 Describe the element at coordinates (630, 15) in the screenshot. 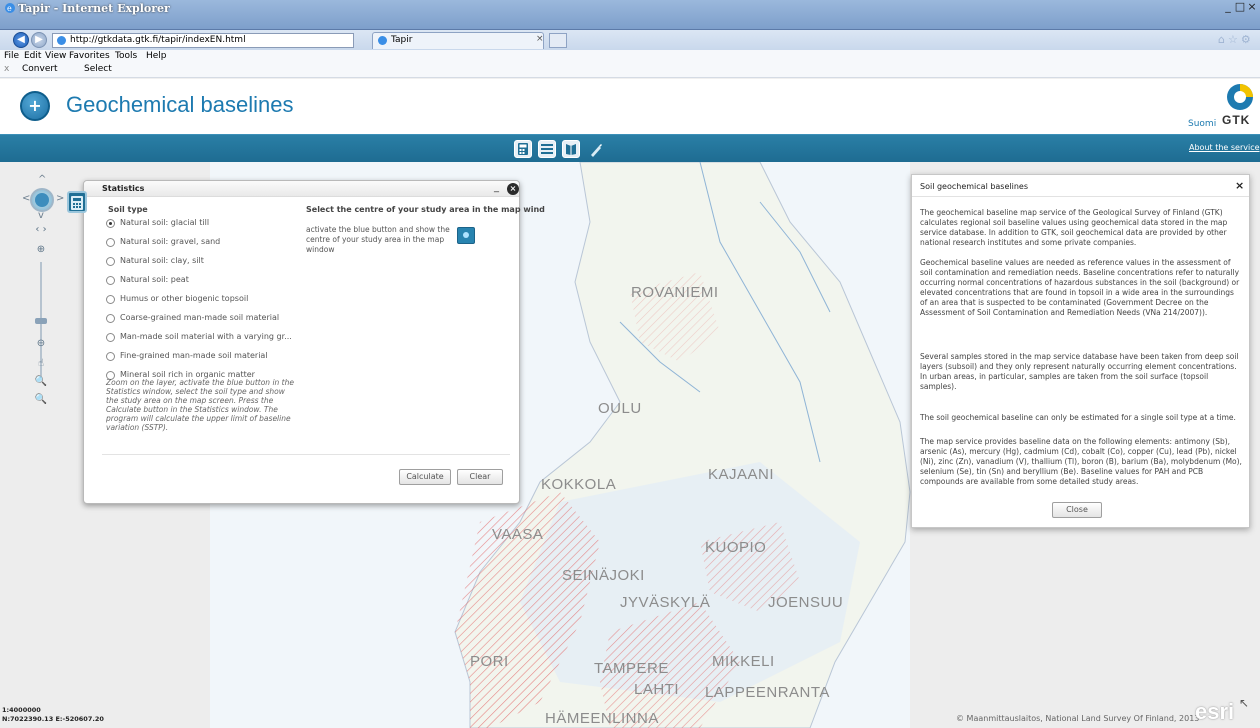

I see `browser-title-bar: e Tapir - Internet Explorer _ □ ×` at that location.